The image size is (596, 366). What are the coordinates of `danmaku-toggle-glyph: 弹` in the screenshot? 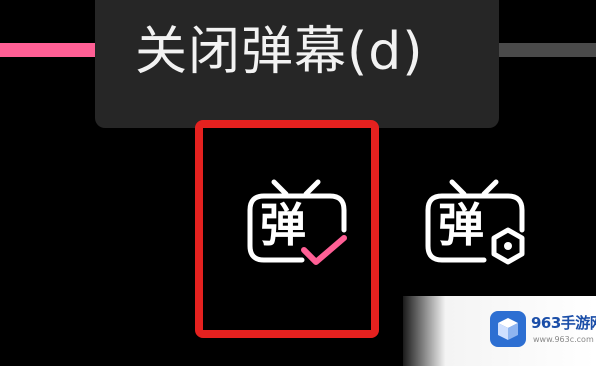 It's located at (283, 225).